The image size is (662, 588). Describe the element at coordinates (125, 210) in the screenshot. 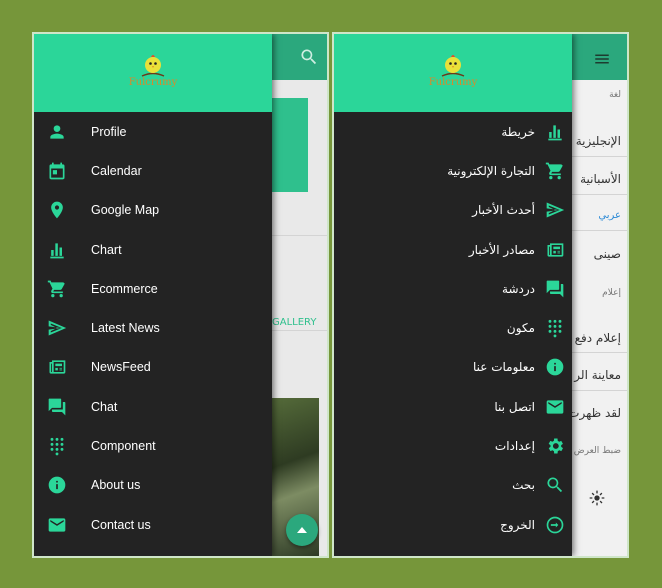

I see `menu-item-label: Google Map` at that location.